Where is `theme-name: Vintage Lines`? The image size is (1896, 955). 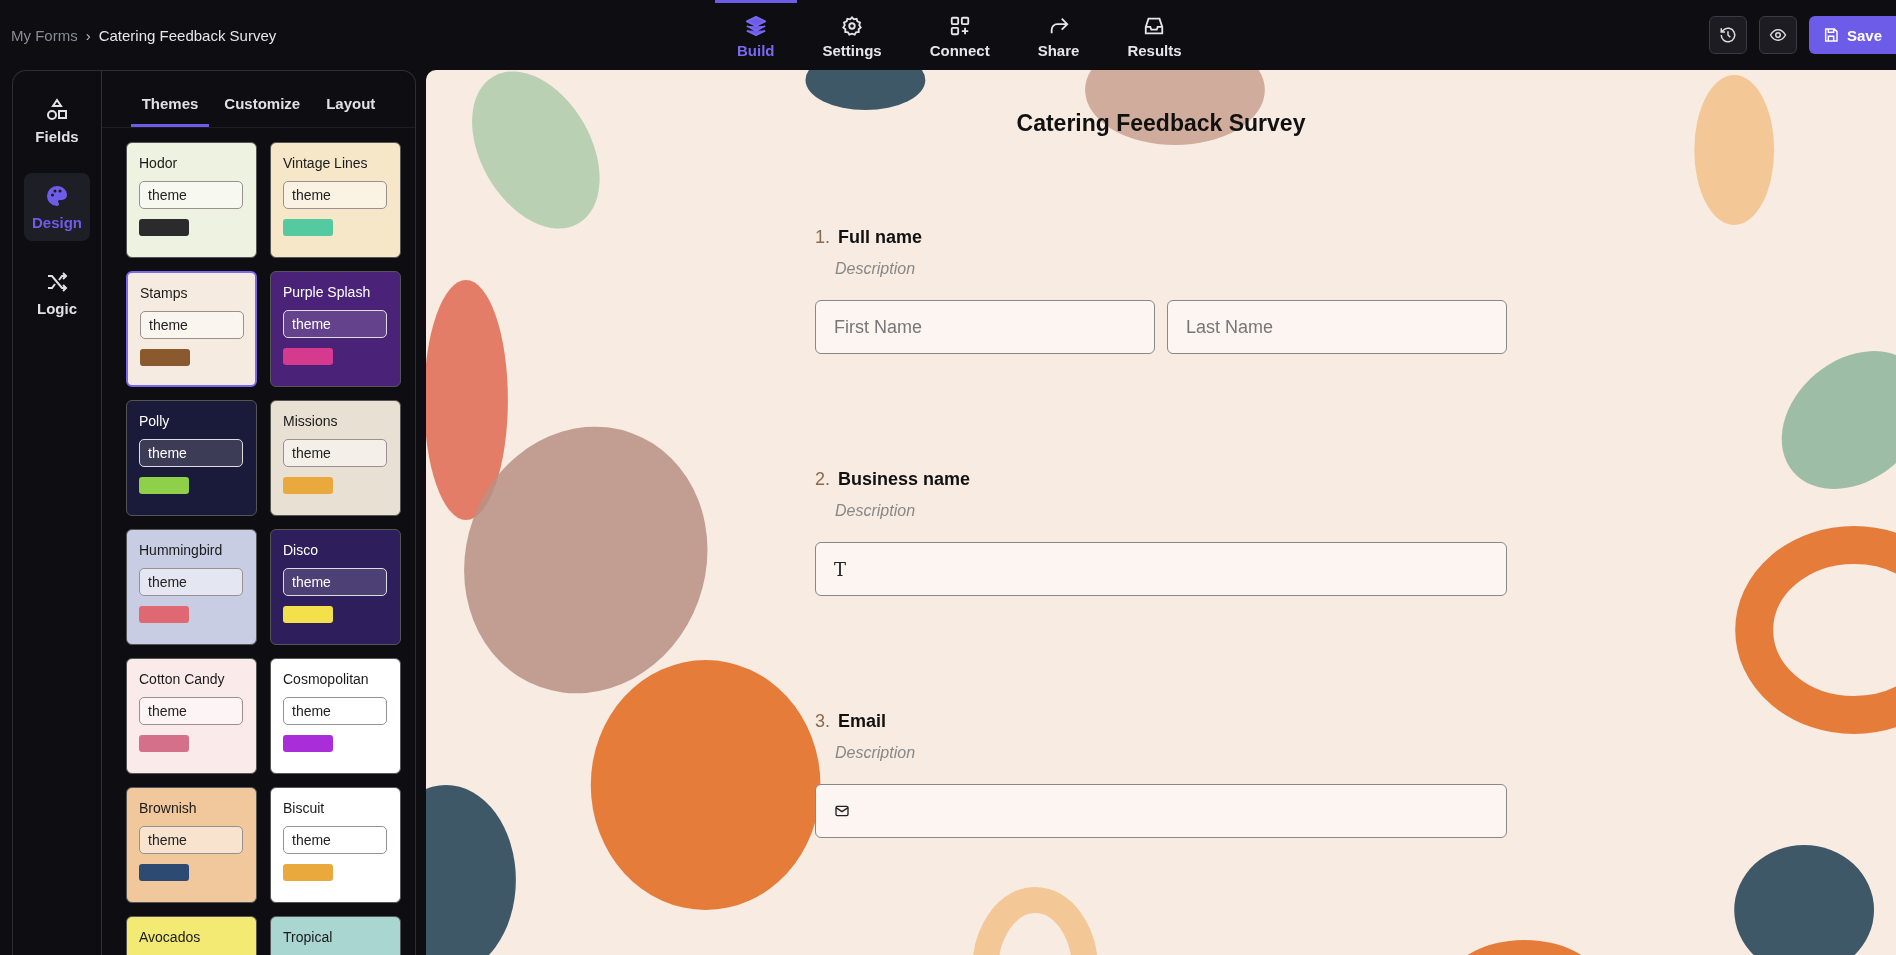 theme-name: Vintage Lines is located at coordinates (325, 163).